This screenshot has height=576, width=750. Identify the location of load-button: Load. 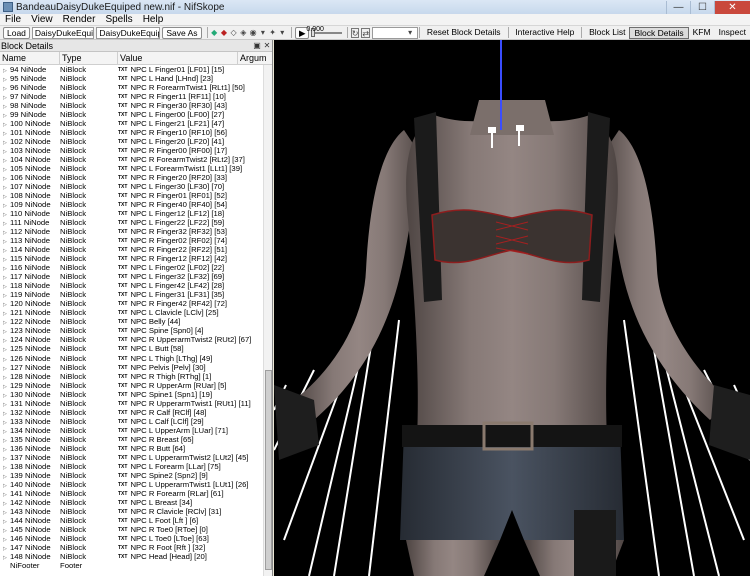
(16, 32).